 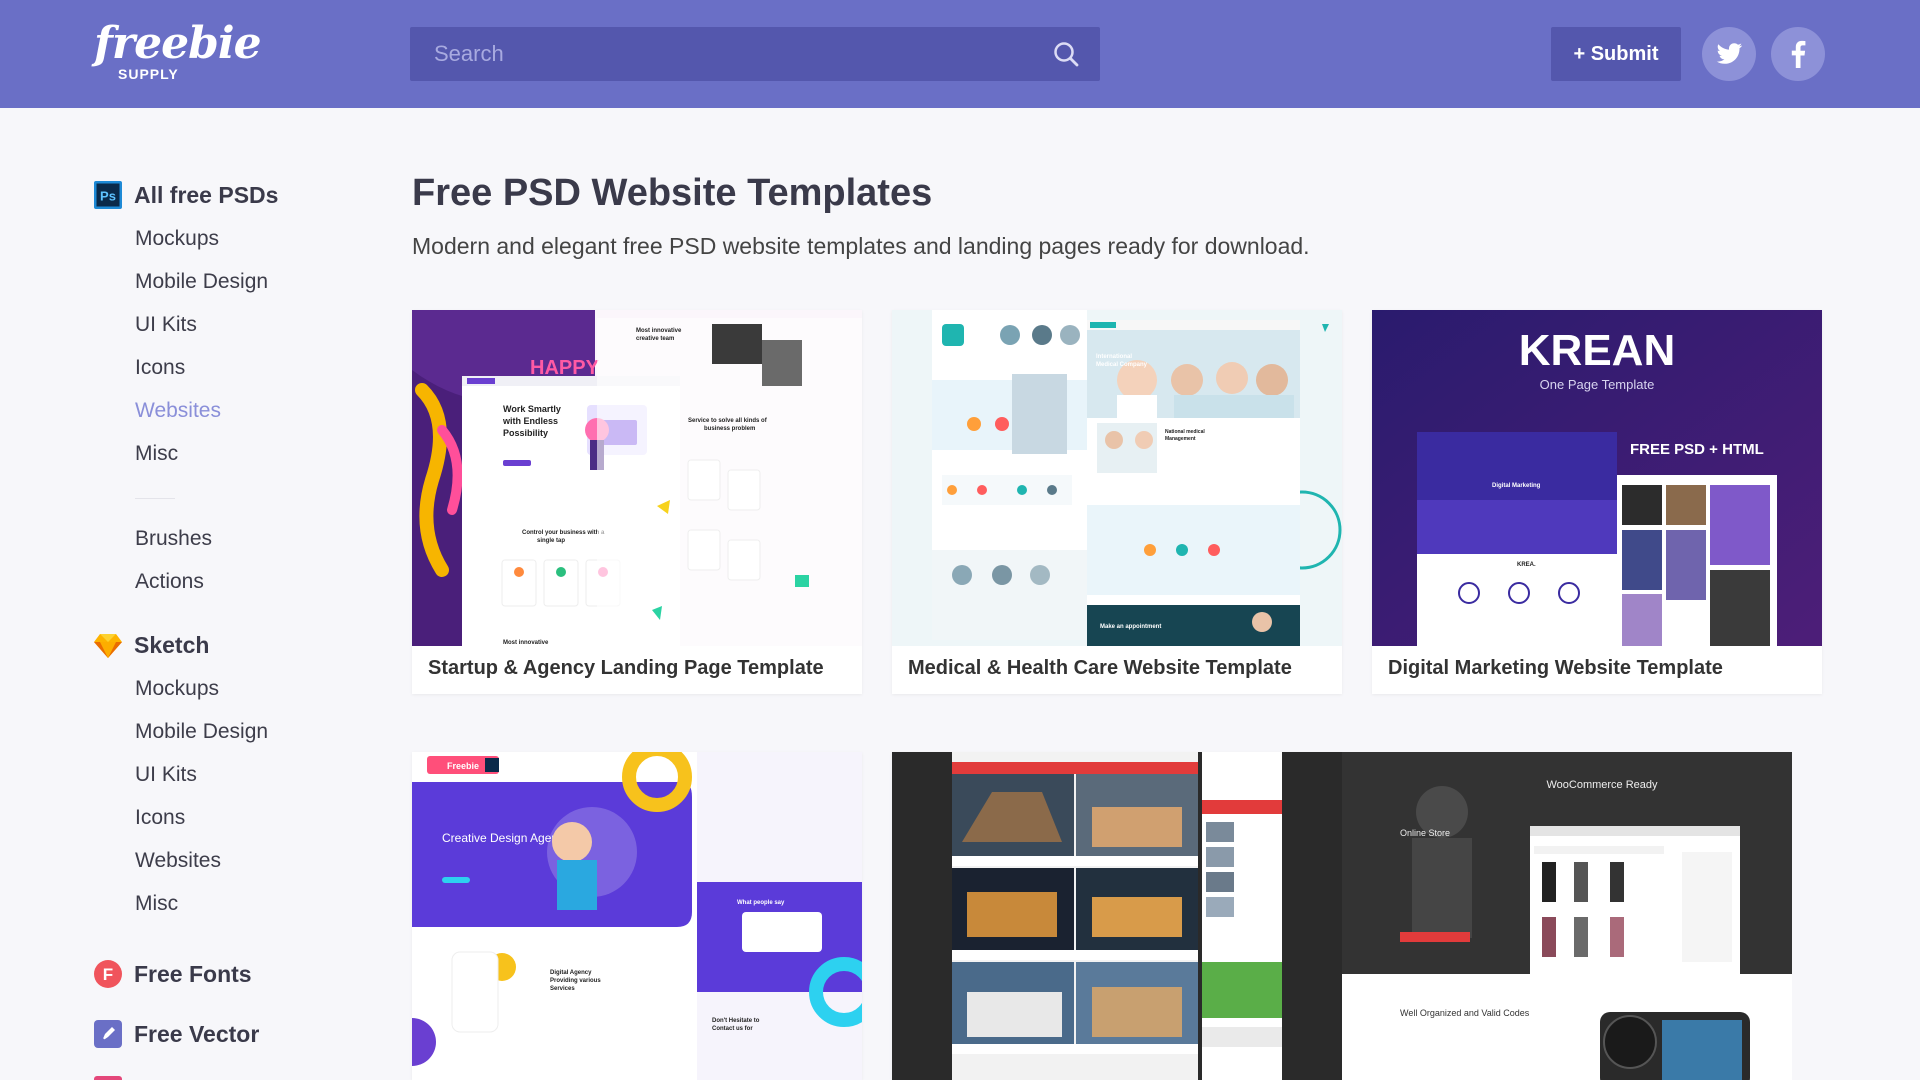 I want to click on real-estate-preview-image, so click(x=1117, y=916).